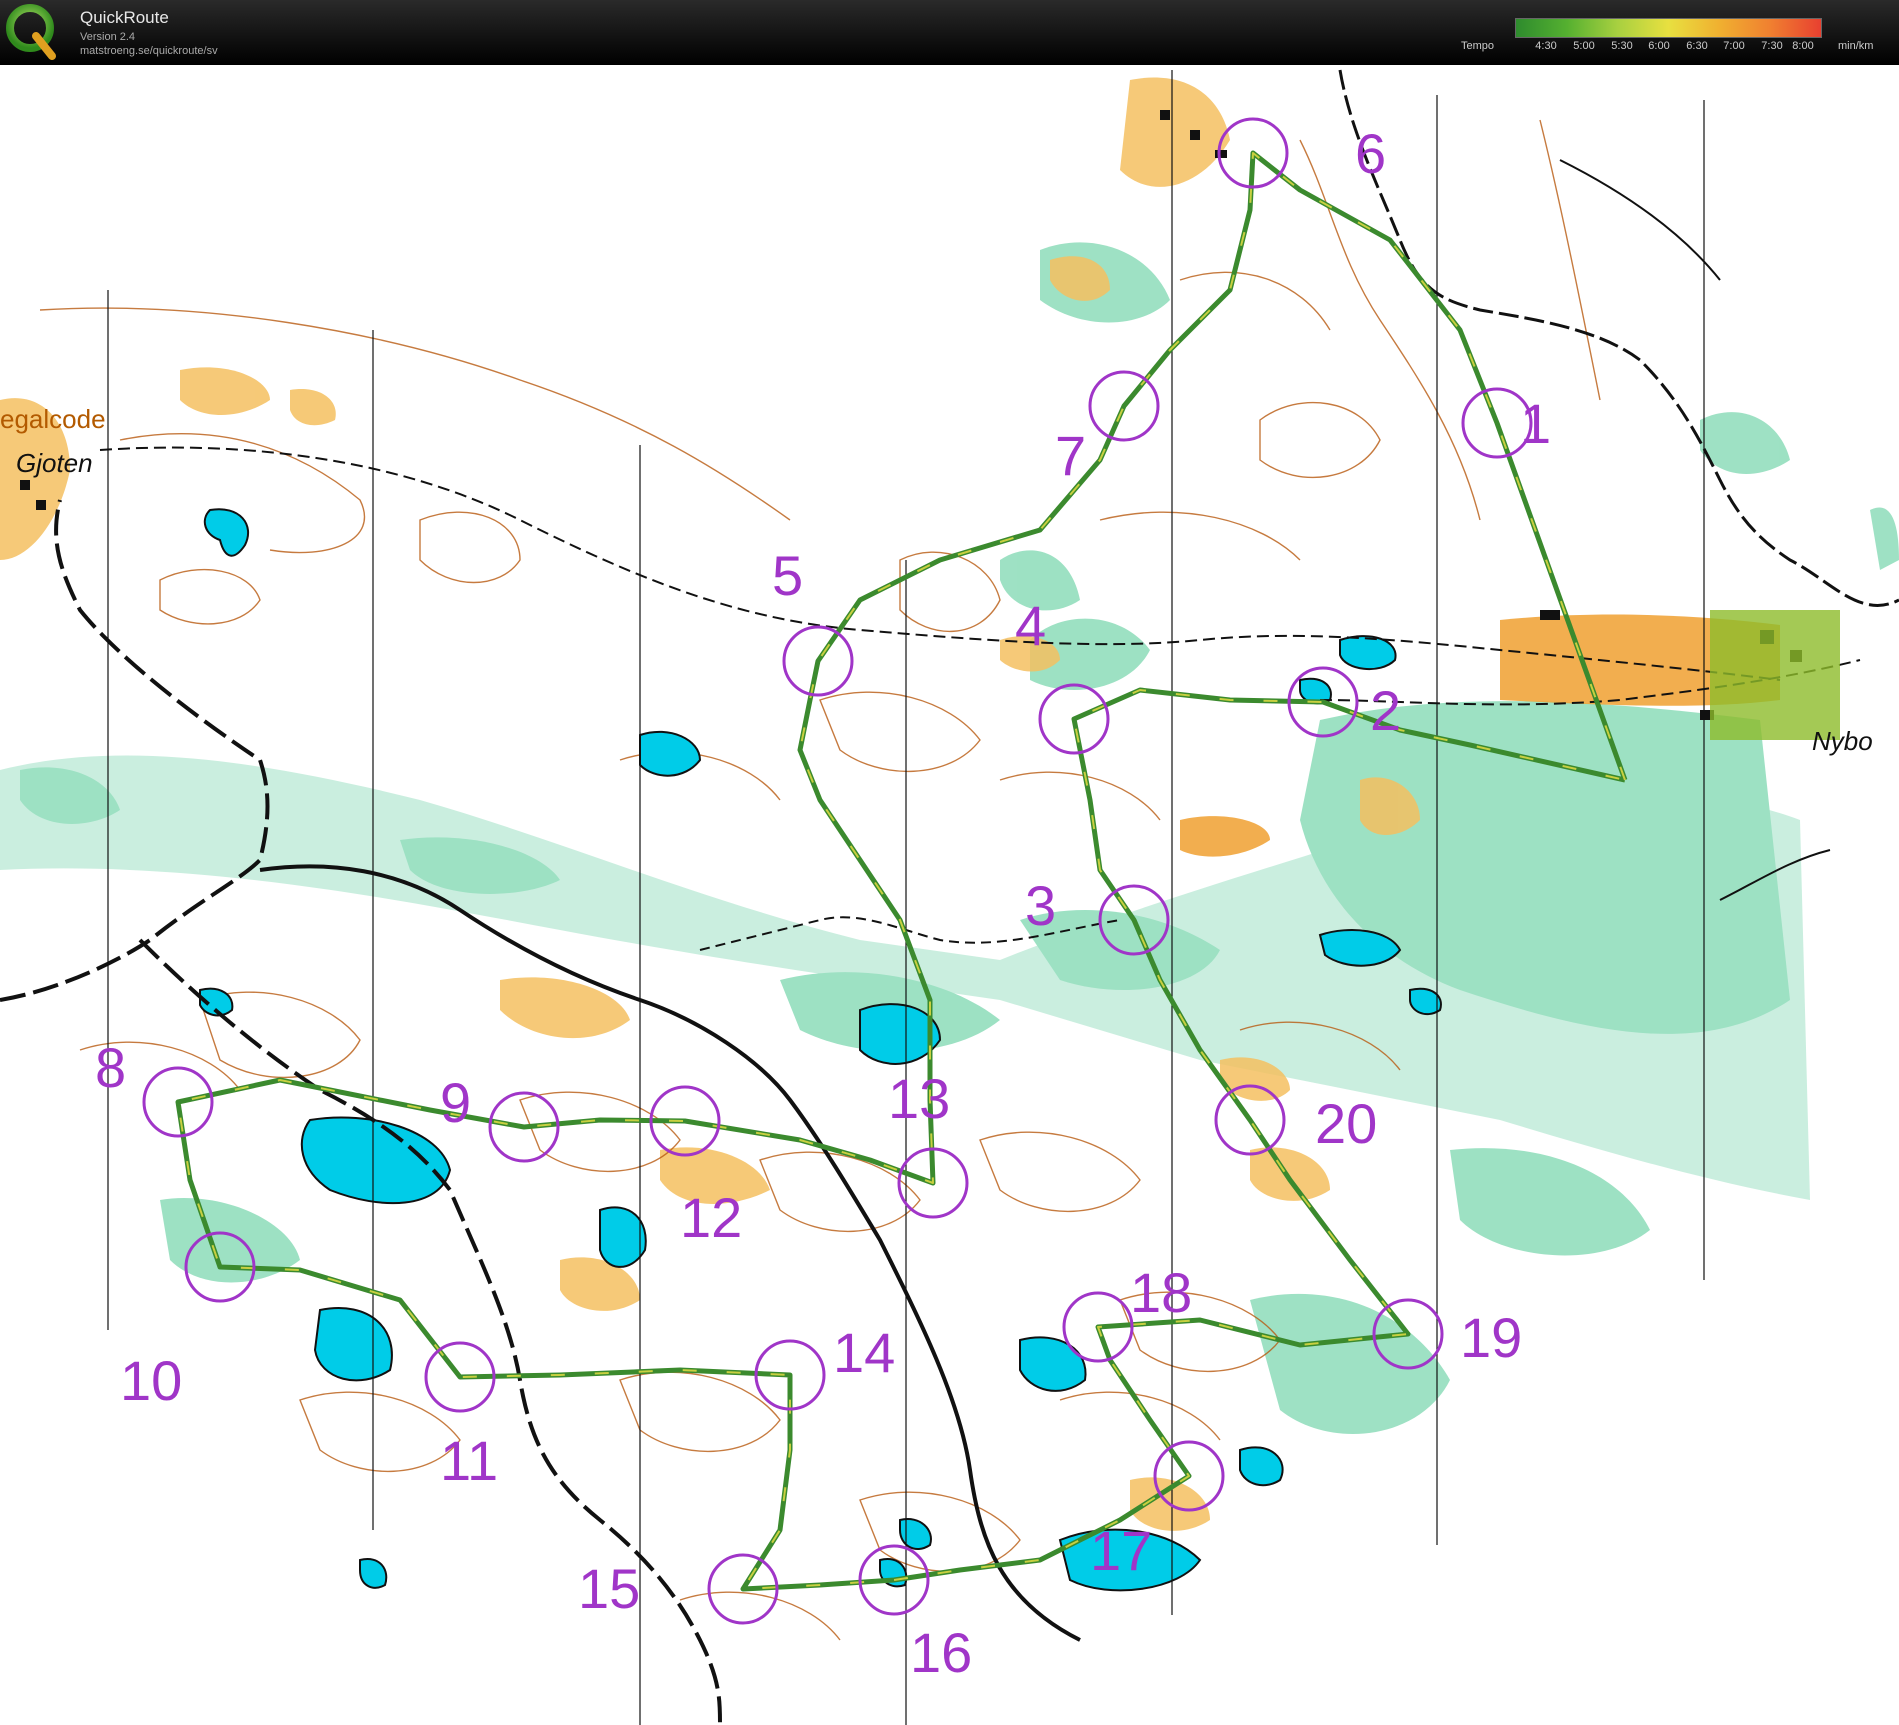 This screenshot has width=1899, height=1725. What do you see at coordinates (31, 32) in the screenshot?
I see `quickroute-logo-icon` at bounding box center [31, 32].